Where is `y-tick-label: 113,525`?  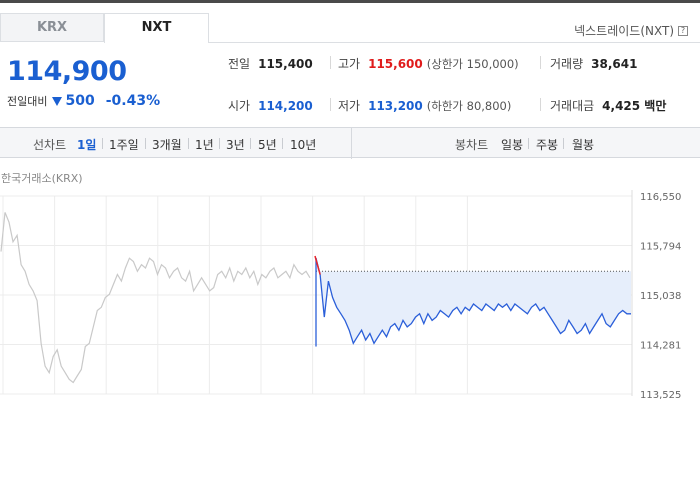
y-tick-label: 113,525 is located at coordinates (660, 395).